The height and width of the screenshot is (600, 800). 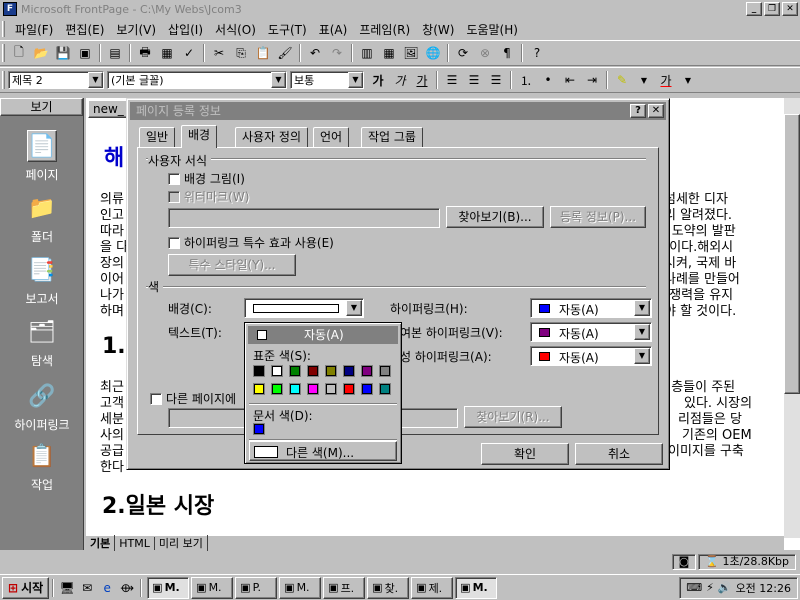 I want to click on menu-insert: 삽입(I), so click(x=185, y=29).